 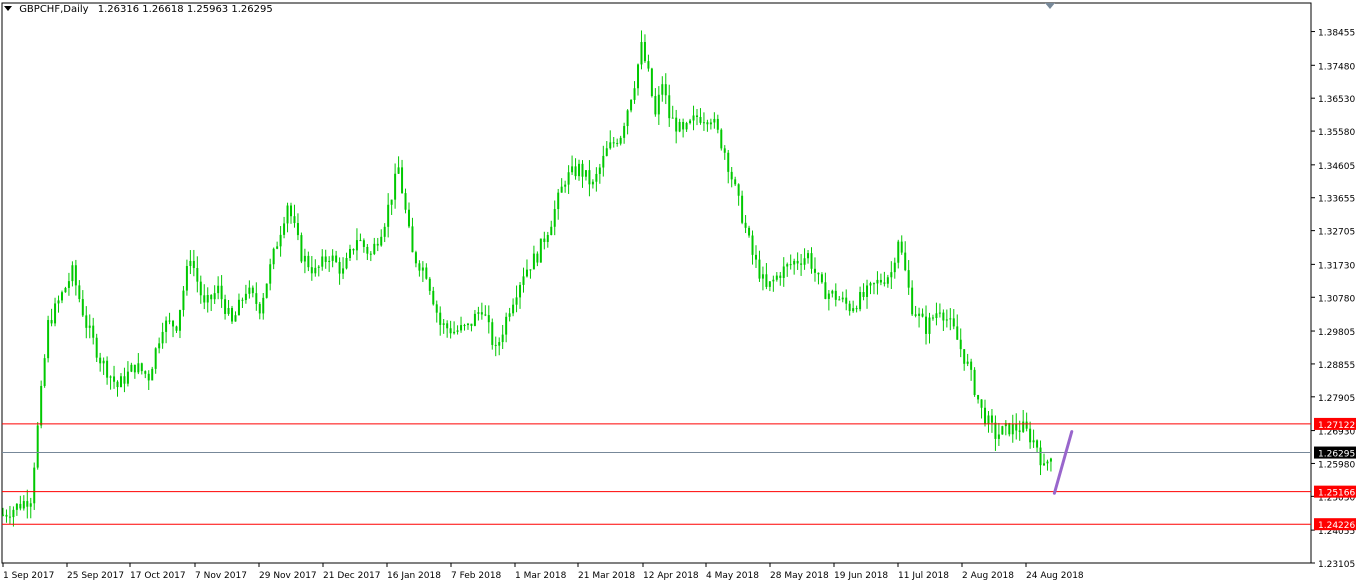 I want to click on x-tick-label: 21 Dec 2017, so click(x=352, y=576).